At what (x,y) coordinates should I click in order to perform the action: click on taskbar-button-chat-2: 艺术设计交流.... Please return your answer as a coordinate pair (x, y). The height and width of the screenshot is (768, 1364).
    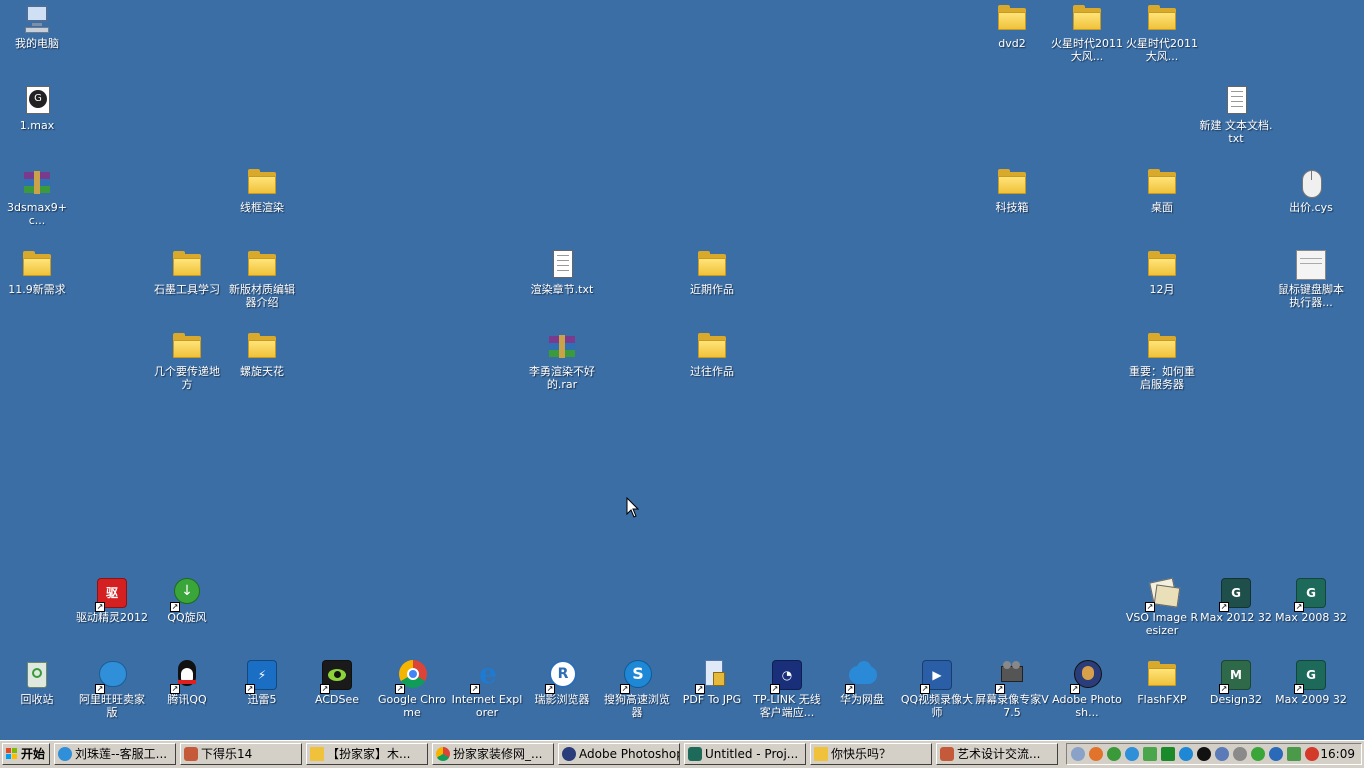
    Looking at the image, I should click on (997, 754).